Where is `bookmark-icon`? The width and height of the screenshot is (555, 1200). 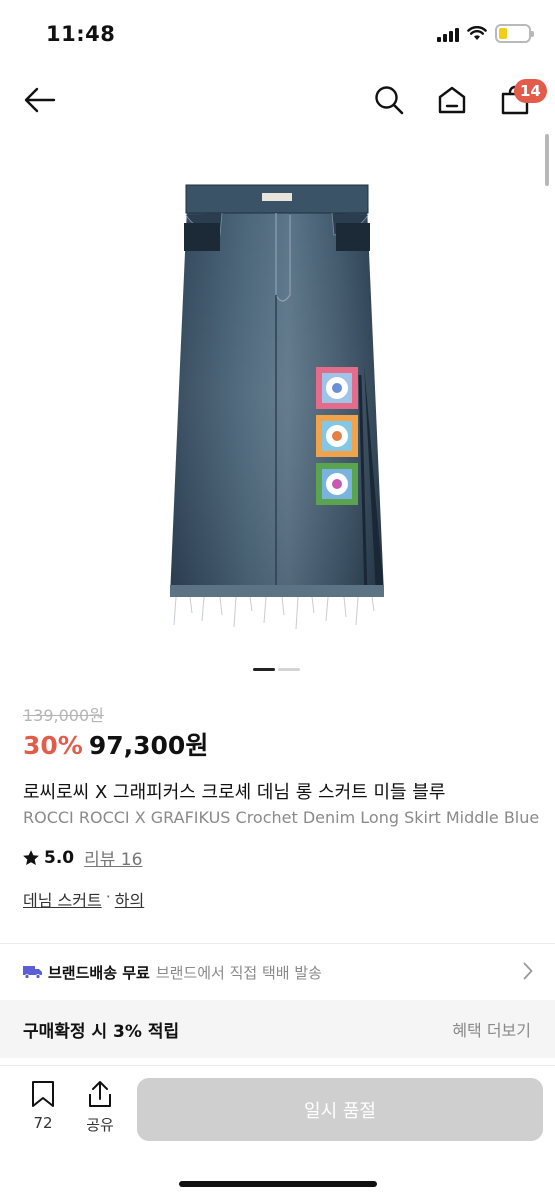
bookmark-icon is located at coordinates (43, 1094).